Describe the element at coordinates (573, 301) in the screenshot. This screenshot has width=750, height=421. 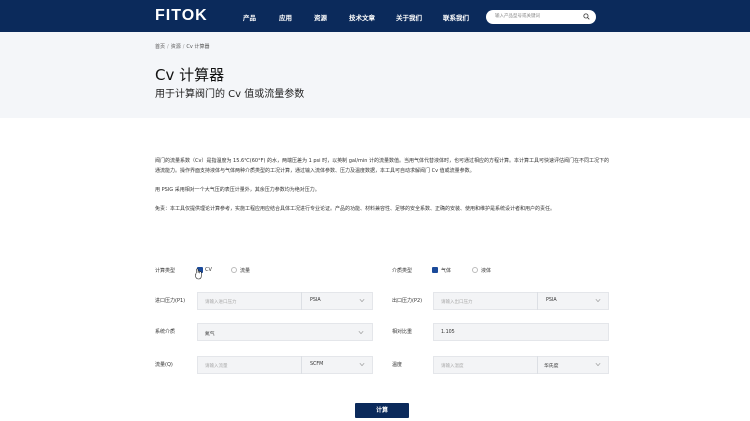
I see `outlet-pressure-unit-select: PSIA` at that location.